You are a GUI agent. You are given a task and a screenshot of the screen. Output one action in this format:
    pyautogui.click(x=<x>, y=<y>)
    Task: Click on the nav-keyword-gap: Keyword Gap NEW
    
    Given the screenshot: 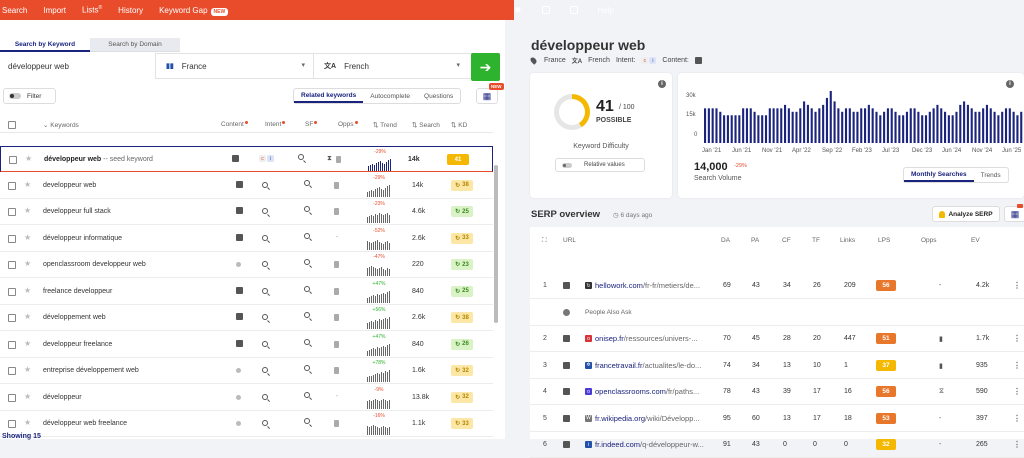 What is the action you would take?
    pyautogui.click(x=194, y=11)
    